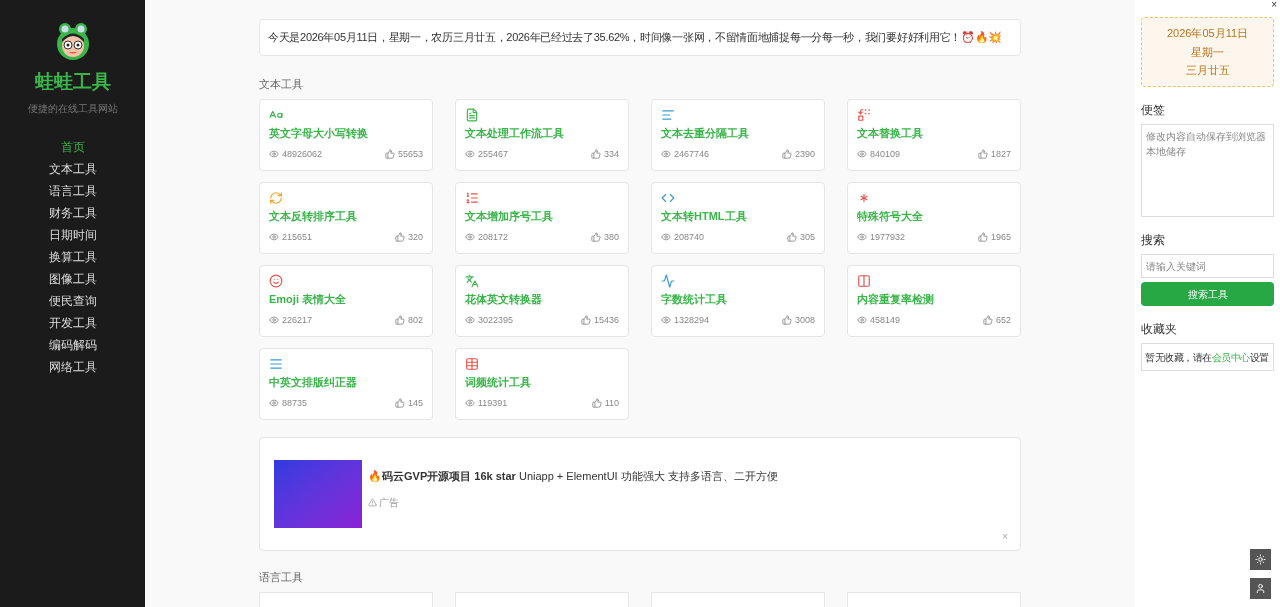 This screenshot has height=607, width=1280. What do you see at coordinates (804, 154) in the screenshot?
I see `like-count: 2390` at bounding box center [804, 154].